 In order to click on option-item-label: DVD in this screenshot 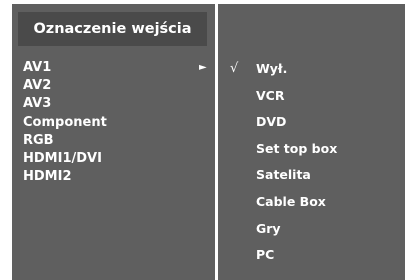, I will do `click(271, 122)`.